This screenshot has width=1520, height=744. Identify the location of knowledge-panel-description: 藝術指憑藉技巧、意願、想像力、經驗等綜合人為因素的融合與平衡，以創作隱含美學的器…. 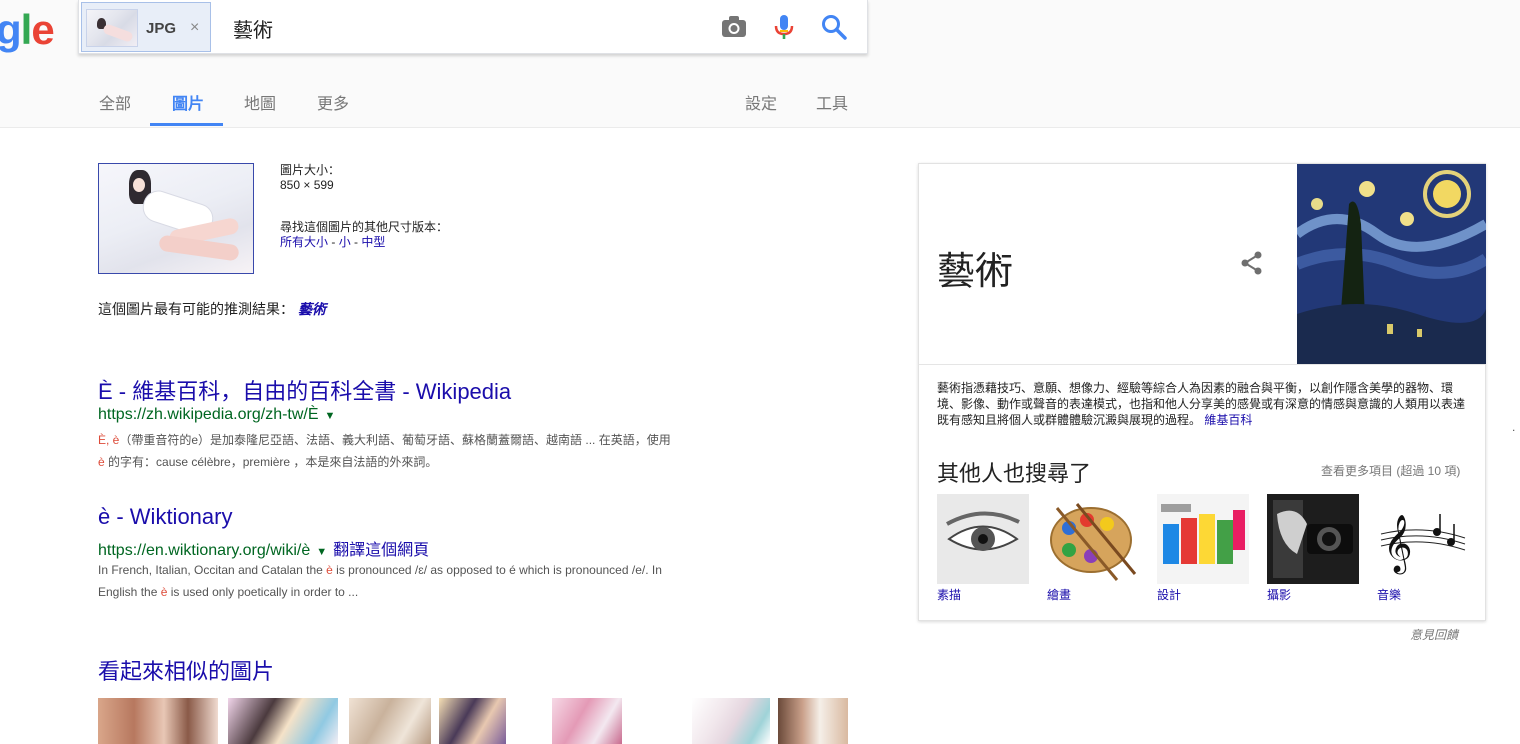
(1202, 404).